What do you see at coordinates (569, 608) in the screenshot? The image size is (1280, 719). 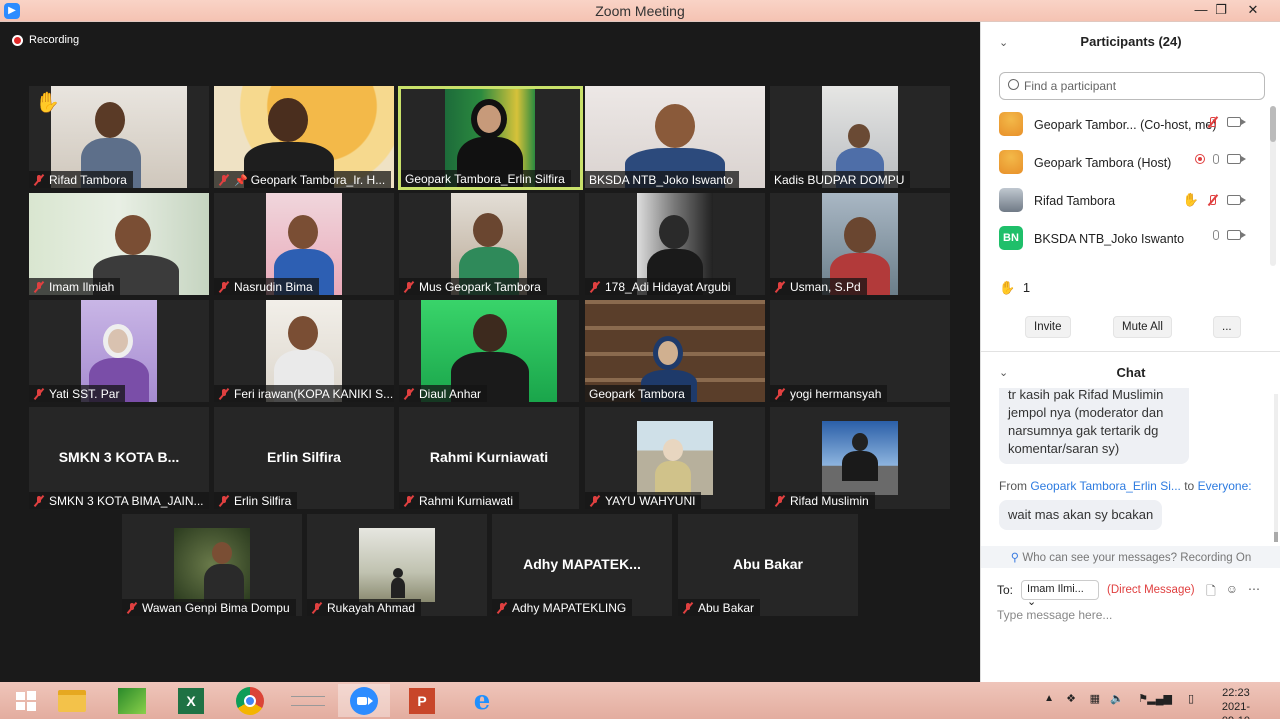 I see `participant-name: Adhy MAPATEKLING` at bounding box center [569, 608].